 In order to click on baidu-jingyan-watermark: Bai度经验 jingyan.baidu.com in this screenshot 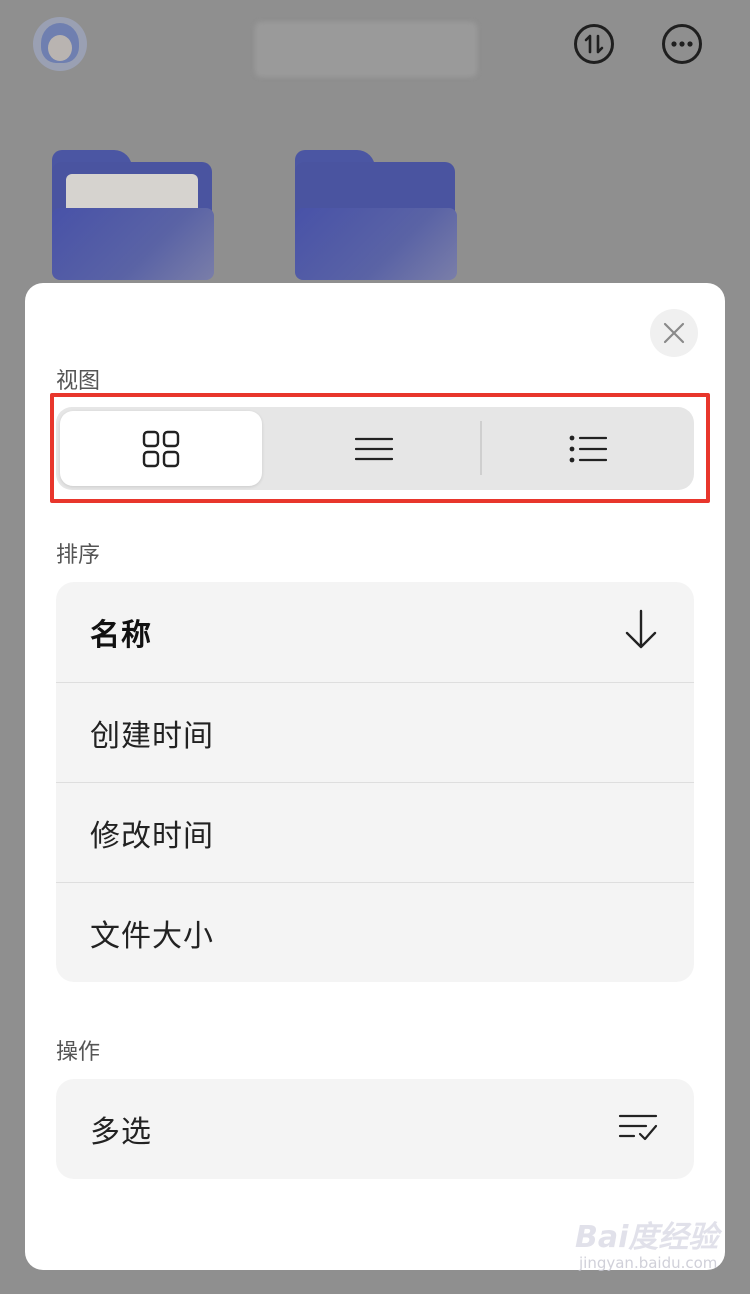, I will do `click(647, 1247)`.